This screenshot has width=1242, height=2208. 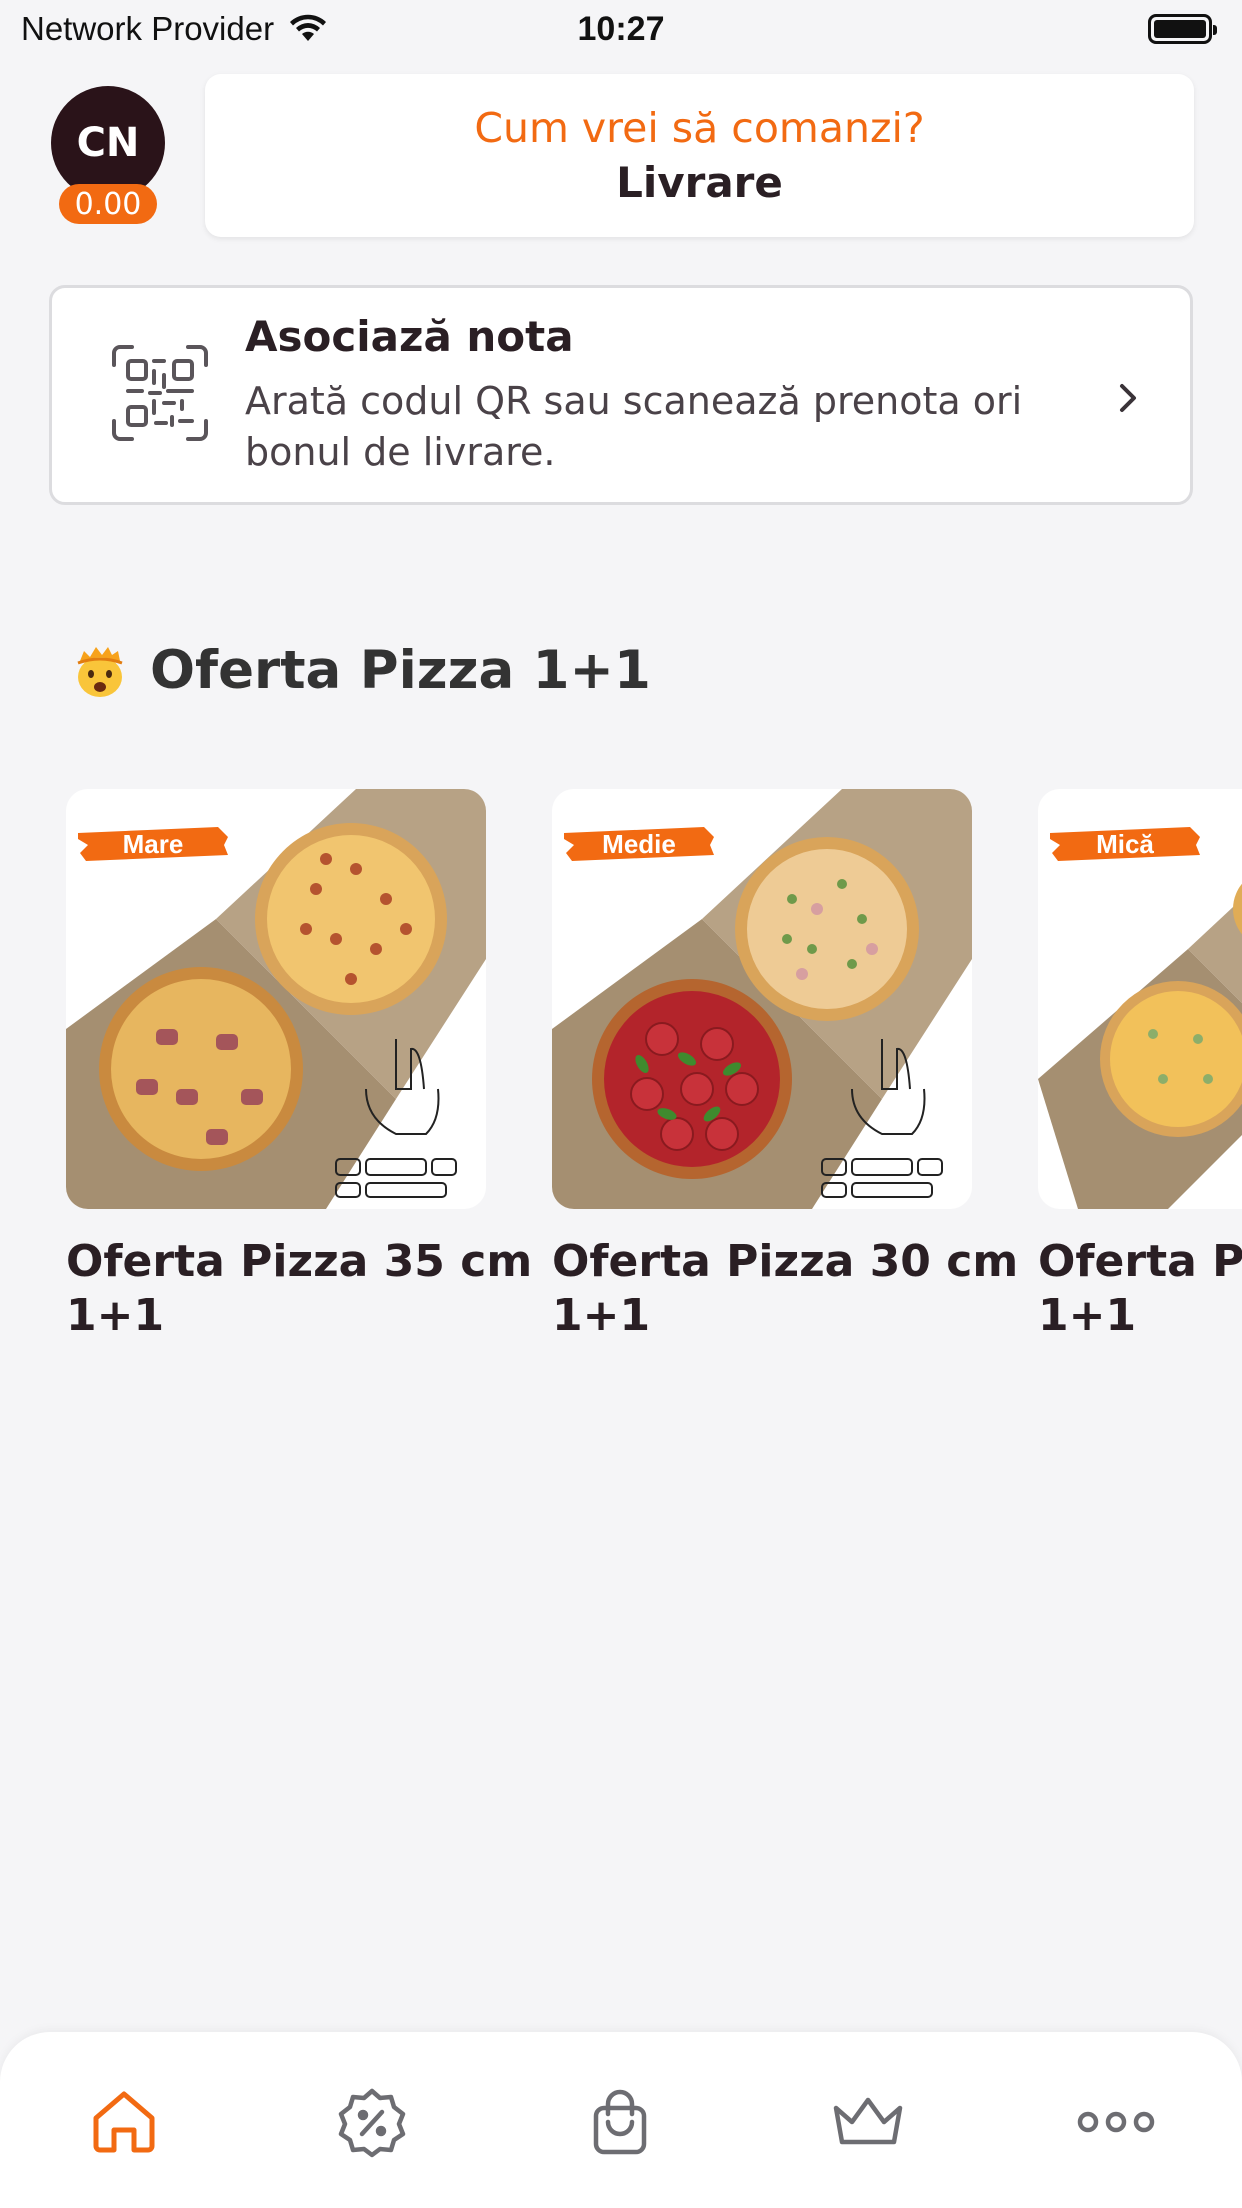 I want to click on offer-title: Oferta Pizza 25 cm 1+1, so click(x=1140, y=1289).